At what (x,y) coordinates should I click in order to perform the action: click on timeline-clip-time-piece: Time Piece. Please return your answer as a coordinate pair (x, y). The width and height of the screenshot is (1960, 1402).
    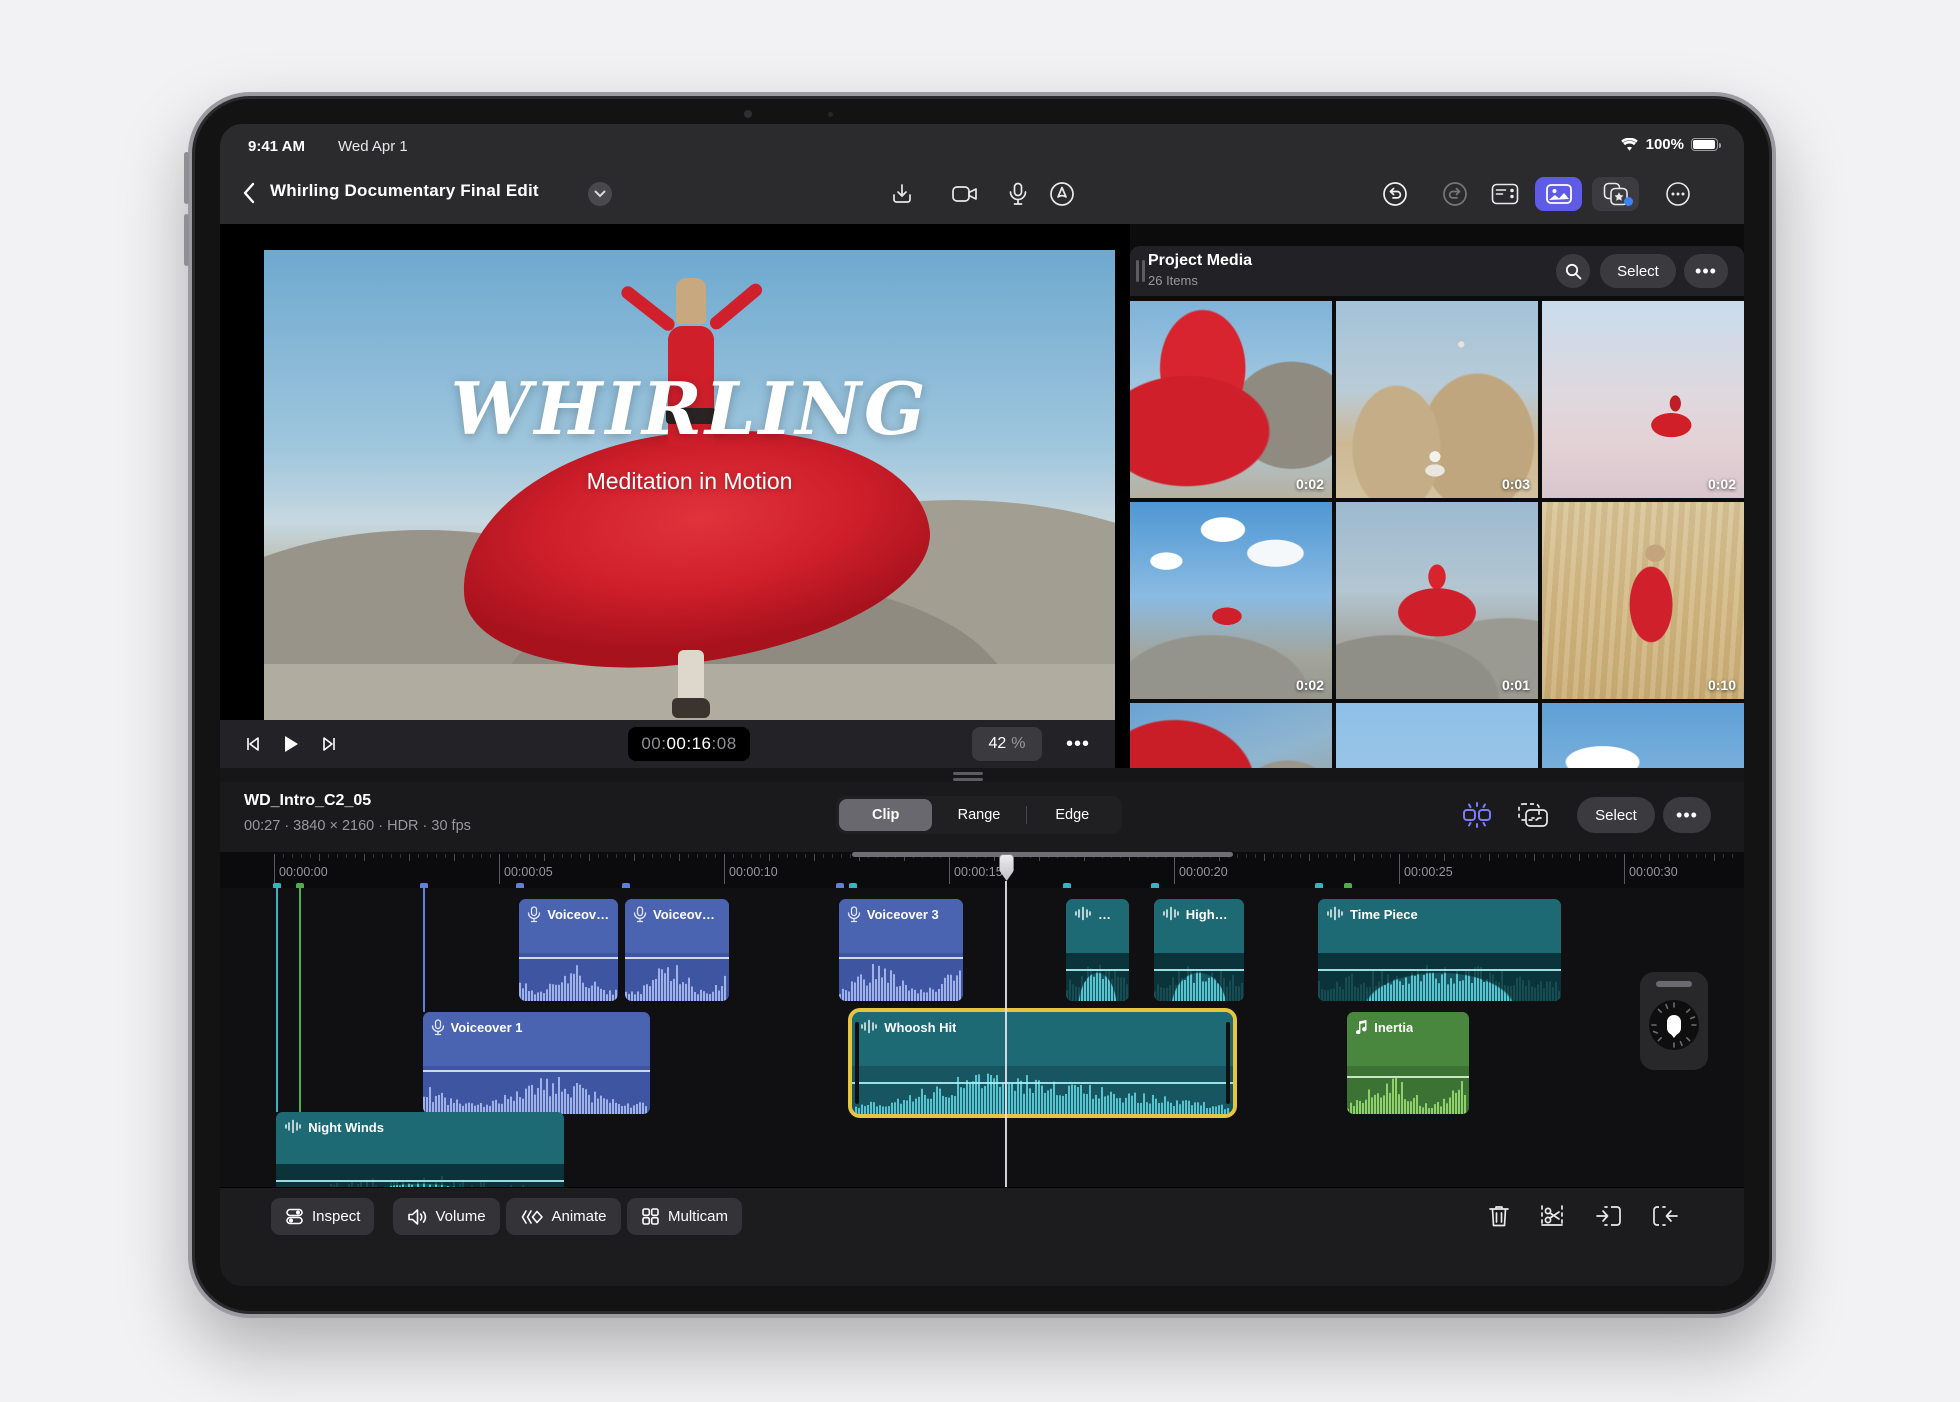
    Looking at the image, I should click on (1439, 950).